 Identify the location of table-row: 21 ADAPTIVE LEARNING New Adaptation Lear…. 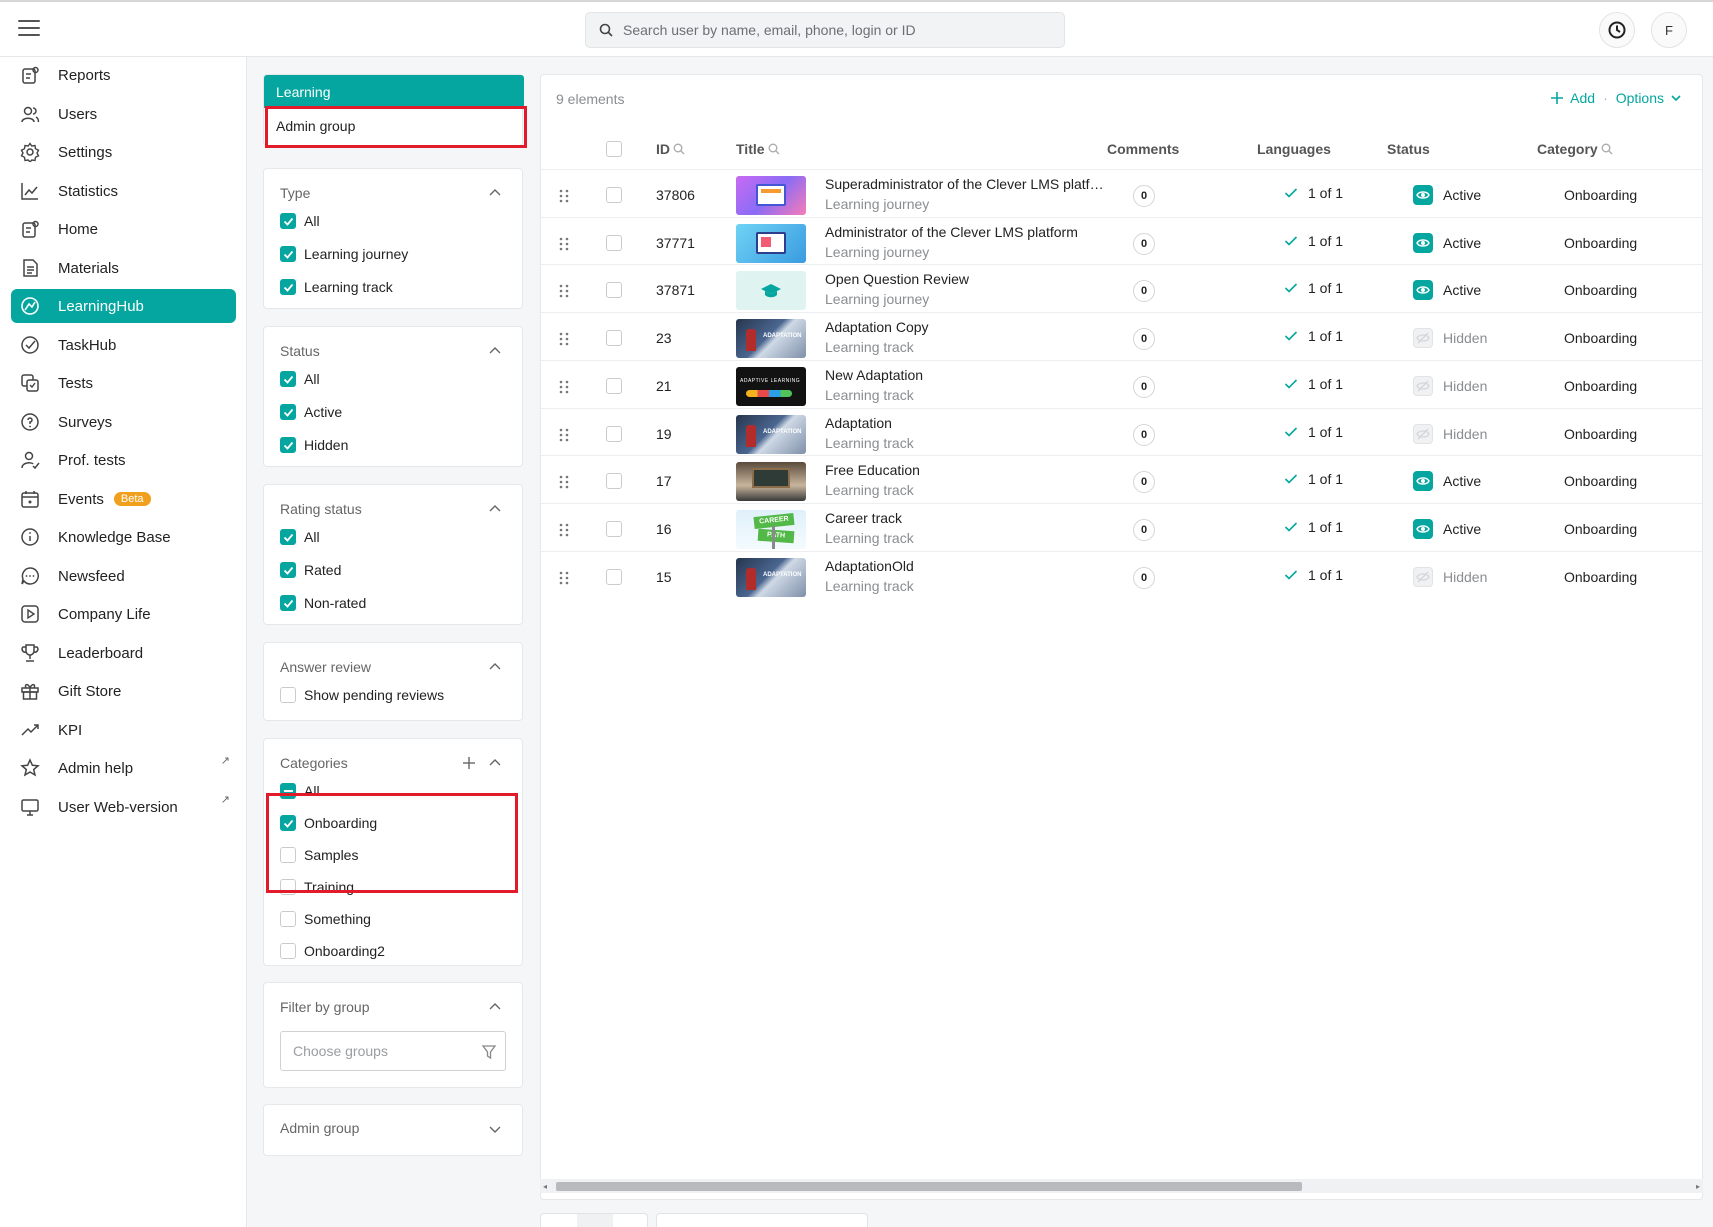
(1121, 385).